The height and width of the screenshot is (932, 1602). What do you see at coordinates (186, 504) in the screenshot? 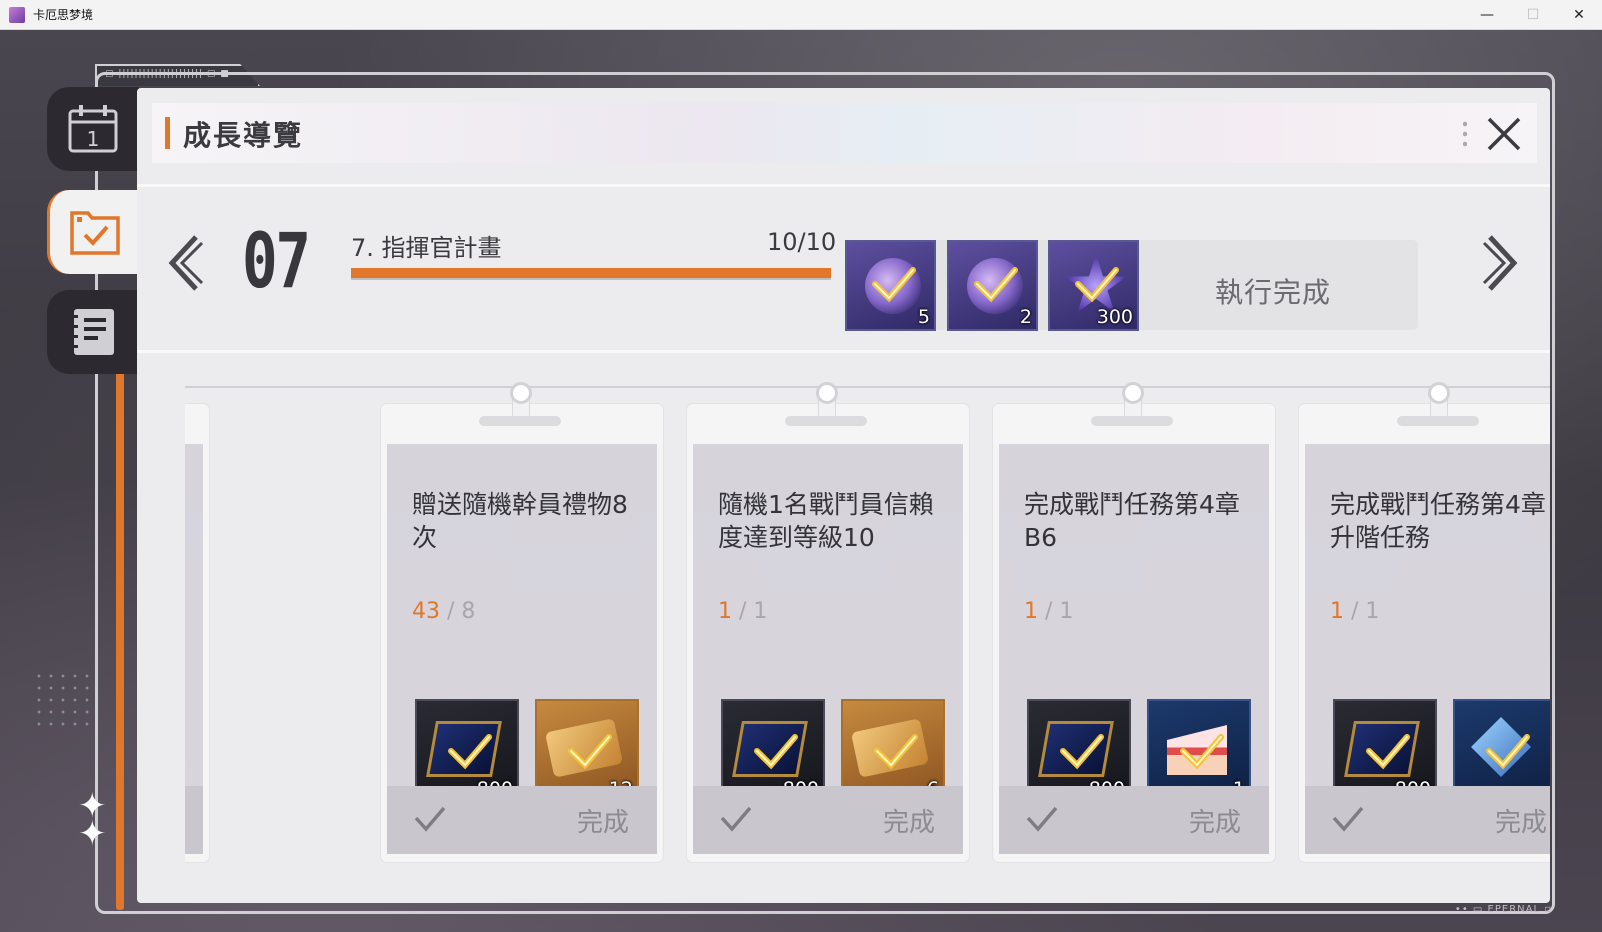
I see `task-title: 元黎明「第` at bounding box center [186, 504].